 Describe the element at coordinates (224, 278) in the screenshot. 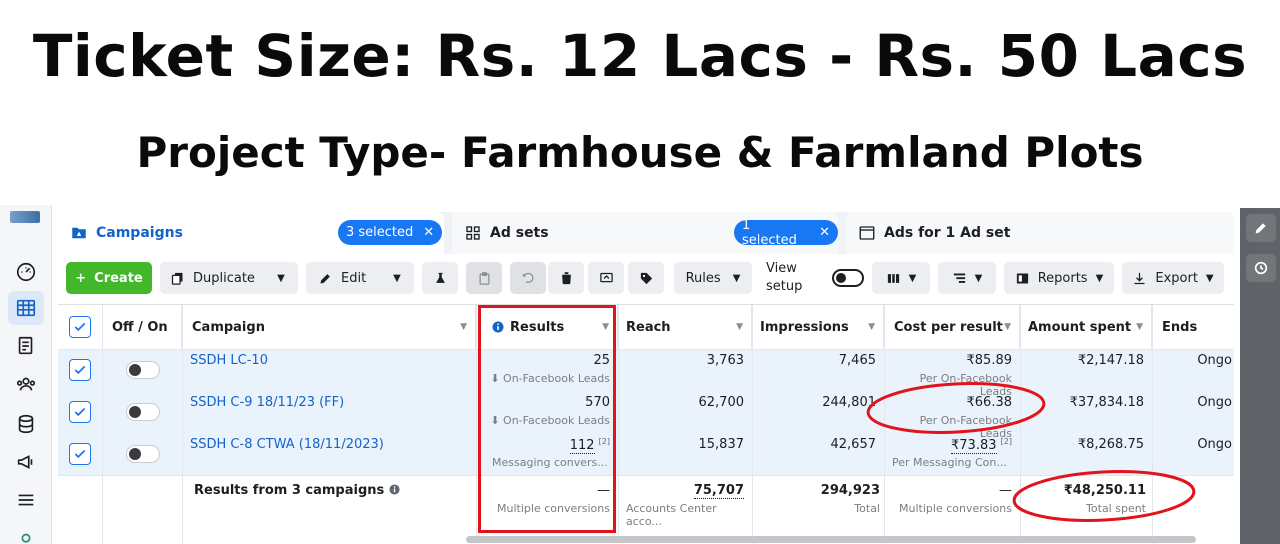

I see `duplicate-label: Duplicate` at that location.